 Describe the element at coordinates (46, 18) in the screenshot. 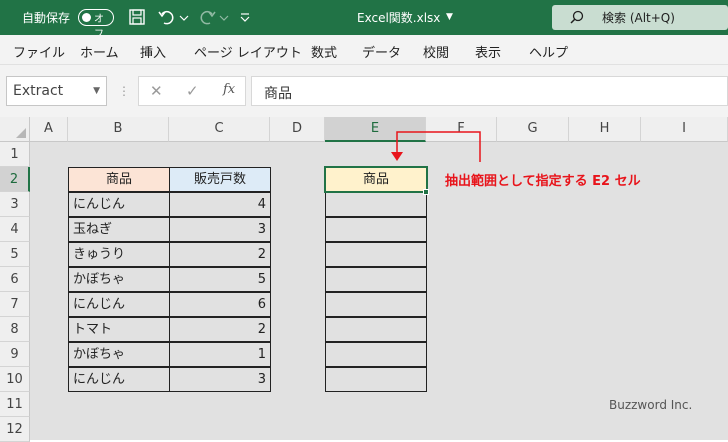

I see `autosave-label: 自動保存` at that location.